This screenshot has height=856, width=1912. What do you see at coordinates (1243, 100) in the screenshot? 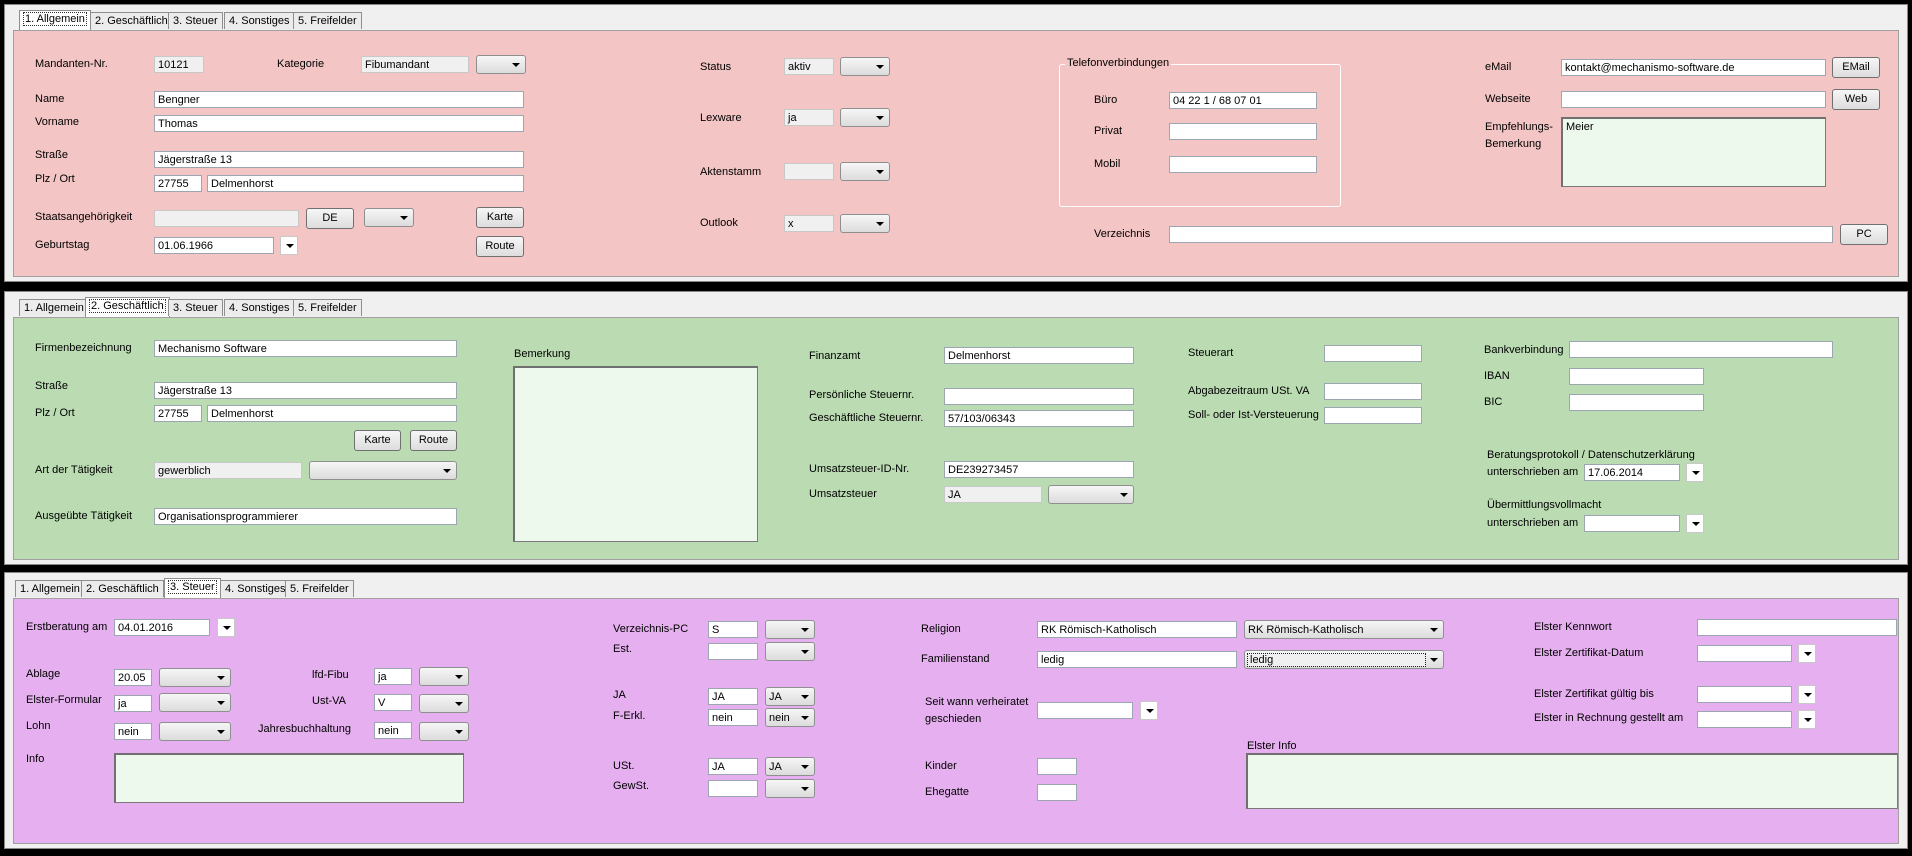
I see `buero-field: 04 22 1 / 68 07 01` at bounding box center [1243, 100].